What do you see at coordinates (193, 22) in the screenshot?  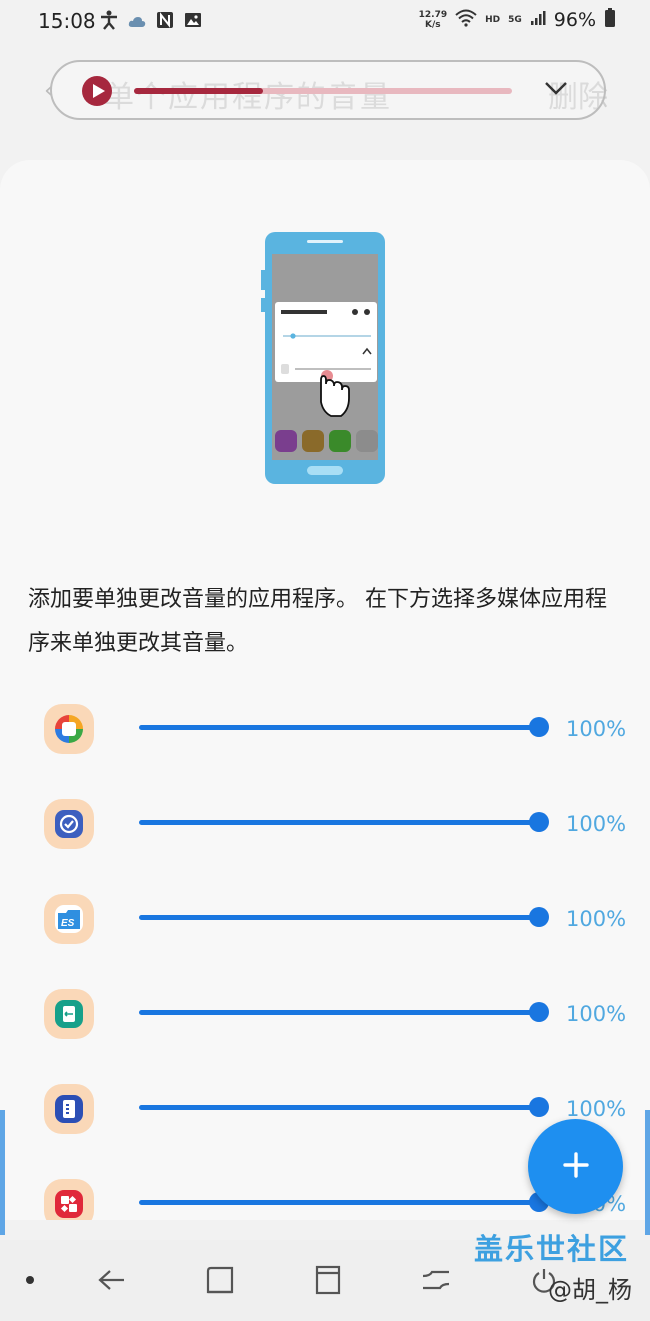 I see `image-icon` at bounding box center [193, 22].